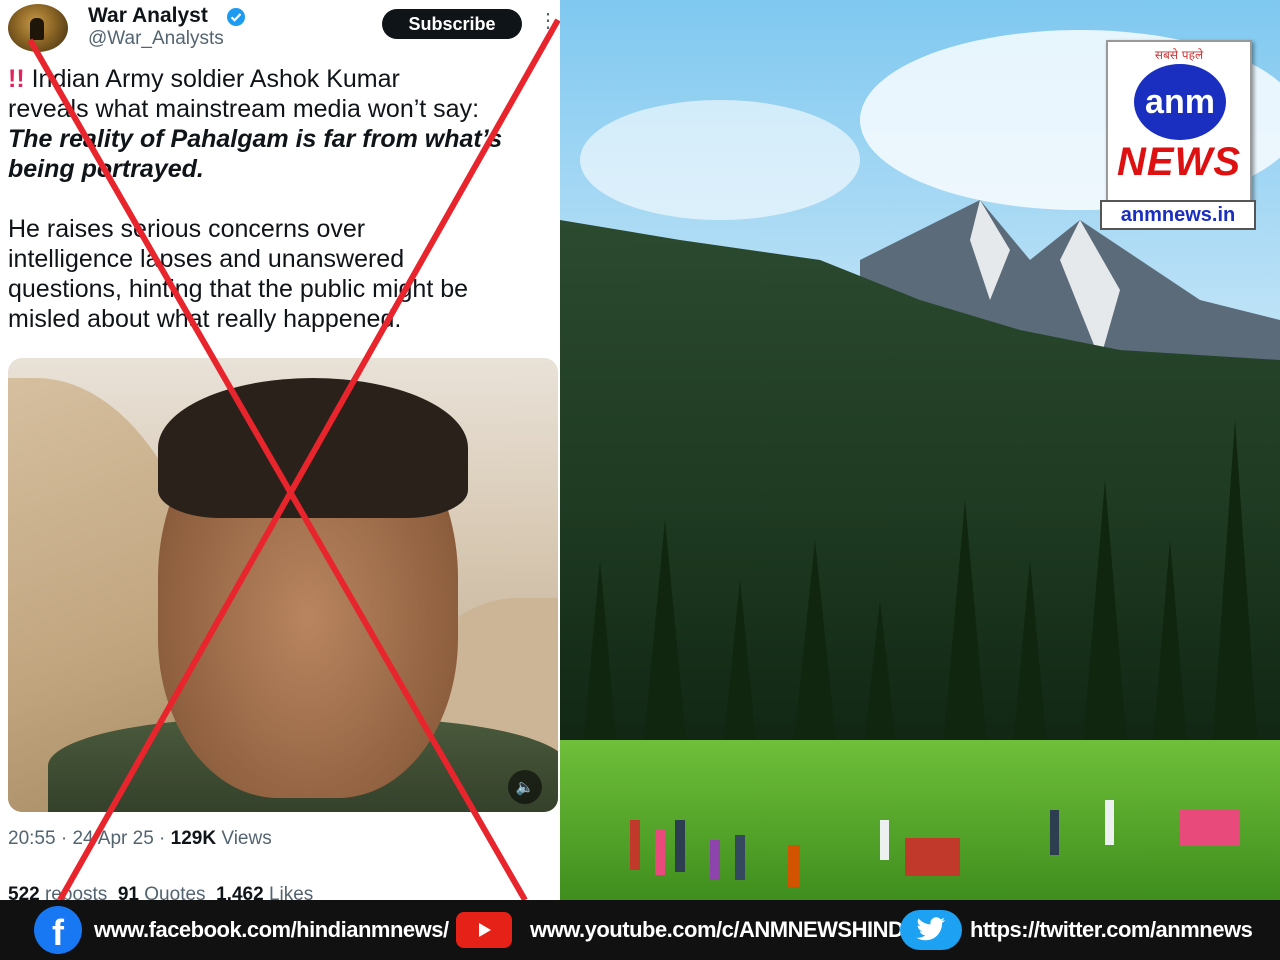 Image resolution: width=1280 pixels, height=960 pixels. What do you see at coordinates (32, 838) in the screenshot?
I see `tweet-time: 20:55` at bounding box center [32, 838].